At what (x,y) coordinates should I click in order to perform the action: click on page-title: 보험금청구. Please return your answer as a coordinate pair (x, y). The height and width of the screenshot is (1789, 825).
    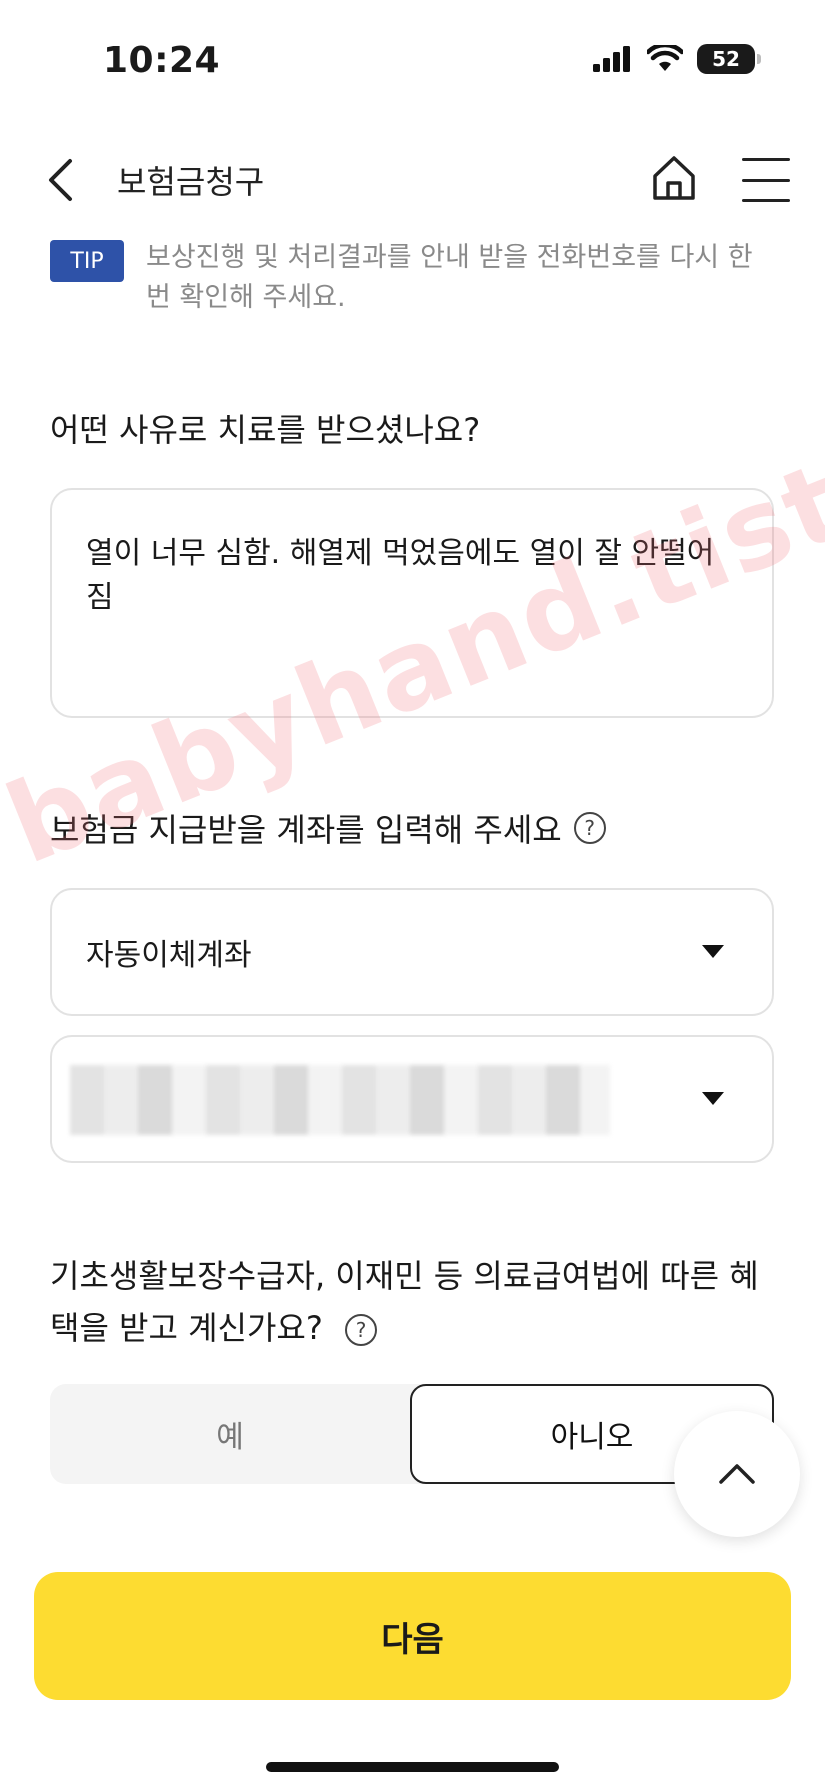
    Looking at the image, I should click on (191, 182).